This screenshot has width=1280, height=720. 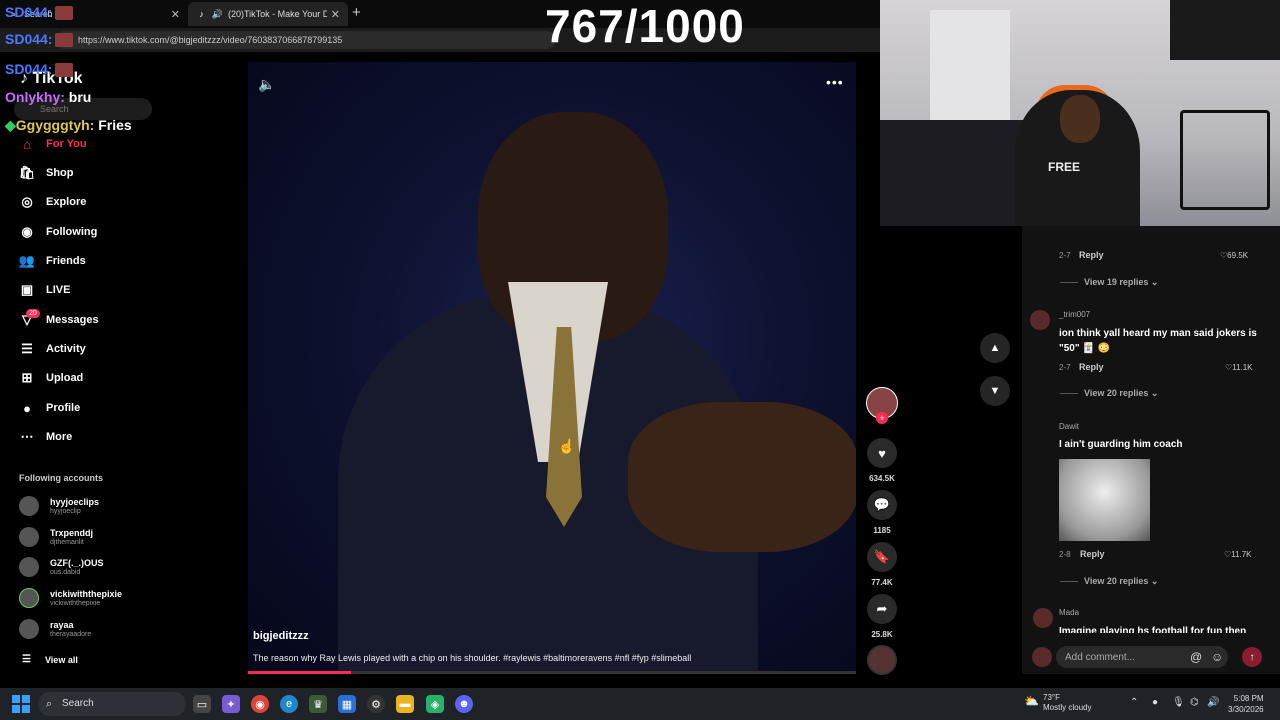 What do you see at coordinates (356, 12) in the screenshot?
I see `new-tab-button: +` at bounding box center [356, 12].